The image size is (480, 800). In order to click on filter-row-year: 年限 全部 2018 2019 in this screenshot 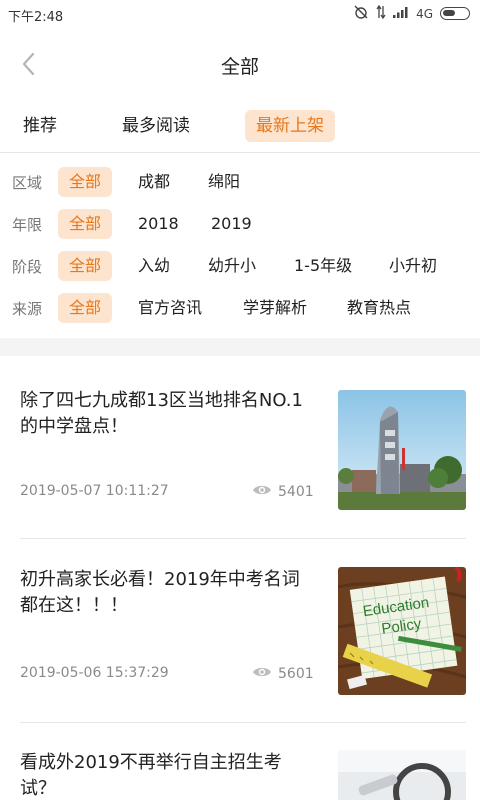, I will do `click(240, 224)`.